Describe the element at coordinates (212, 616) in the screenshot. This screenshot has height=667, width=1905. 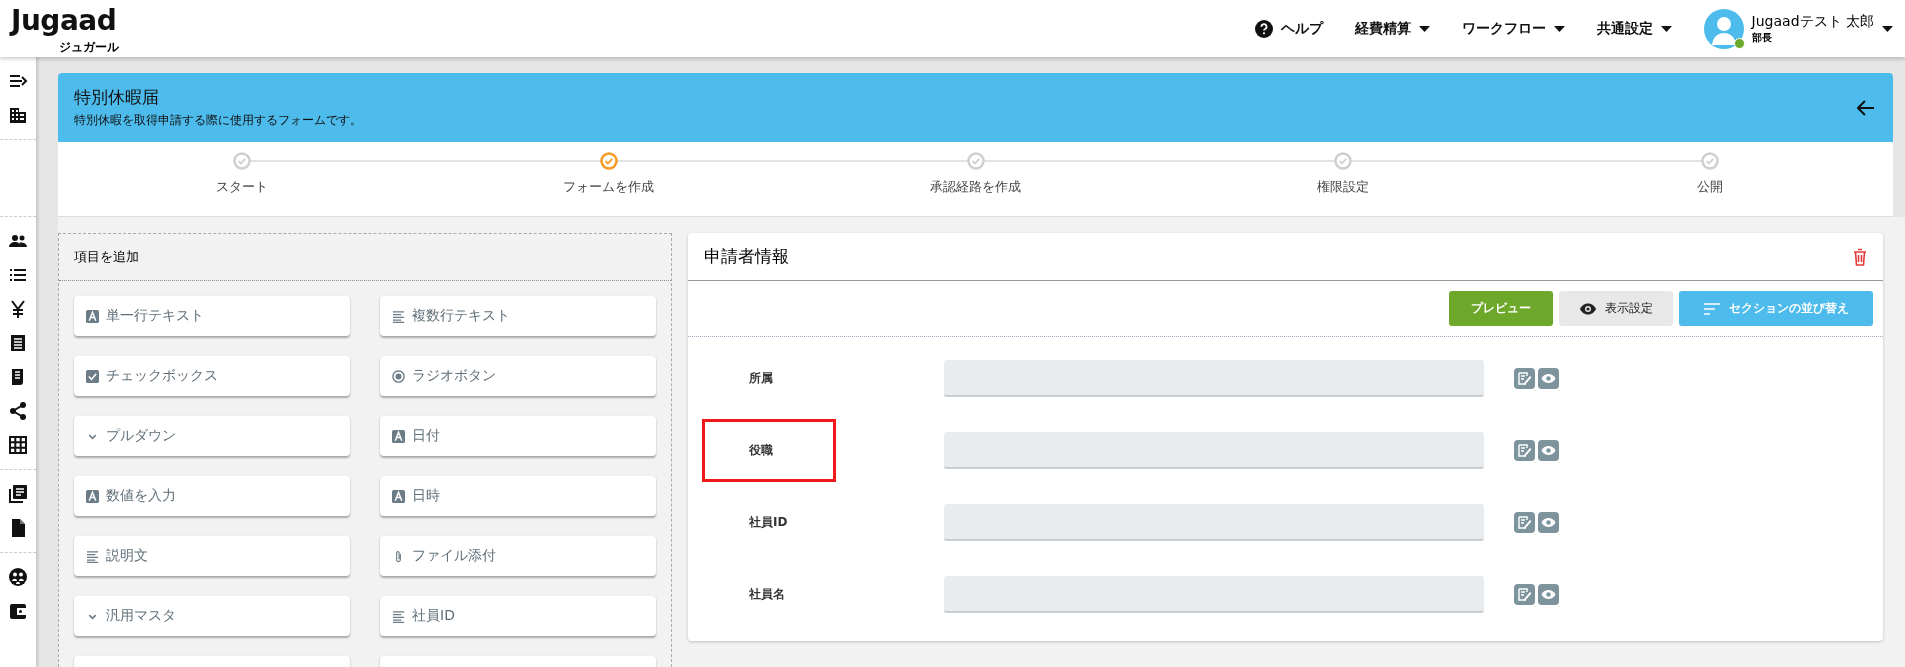
I see `field-type-button: 汎用マスタ` at that location.